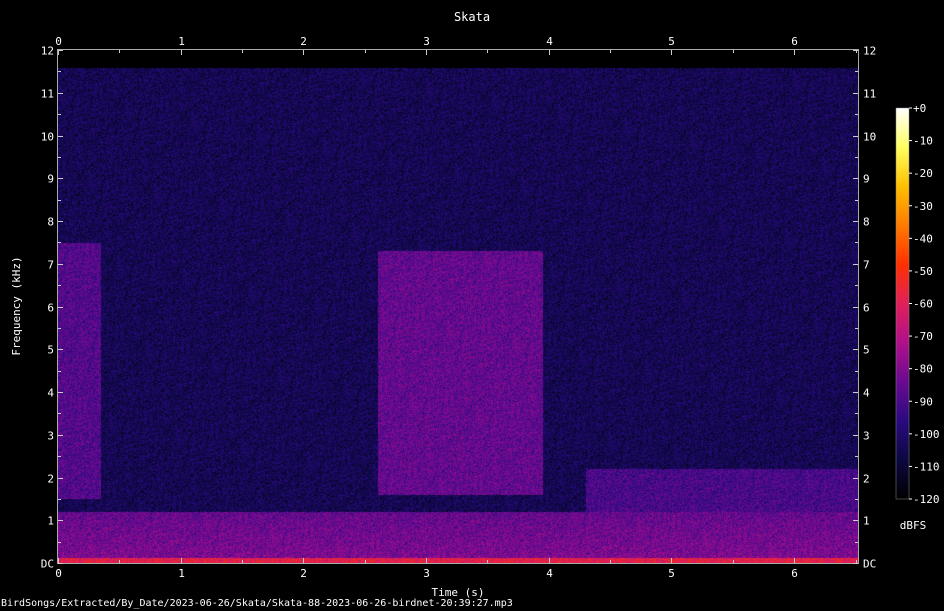  What do you see at coordinates (869, 94) in the screenshot?
I see `y-tick-label-right: 11` at bounding box center [869, 94].